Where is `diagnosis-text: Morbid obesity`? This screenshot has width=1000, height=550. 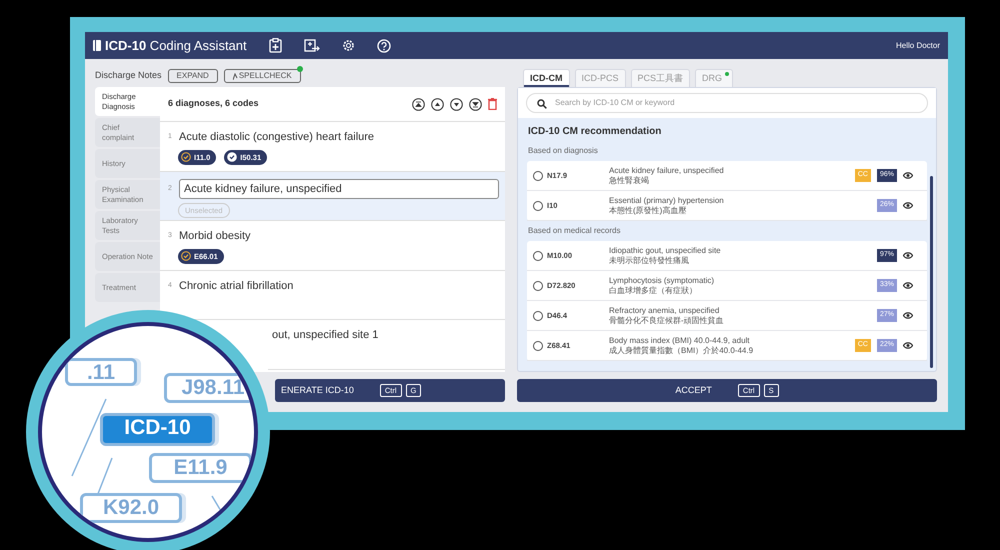 diagnosis-text: Morbid obesity is located at coordinates (215, 236).